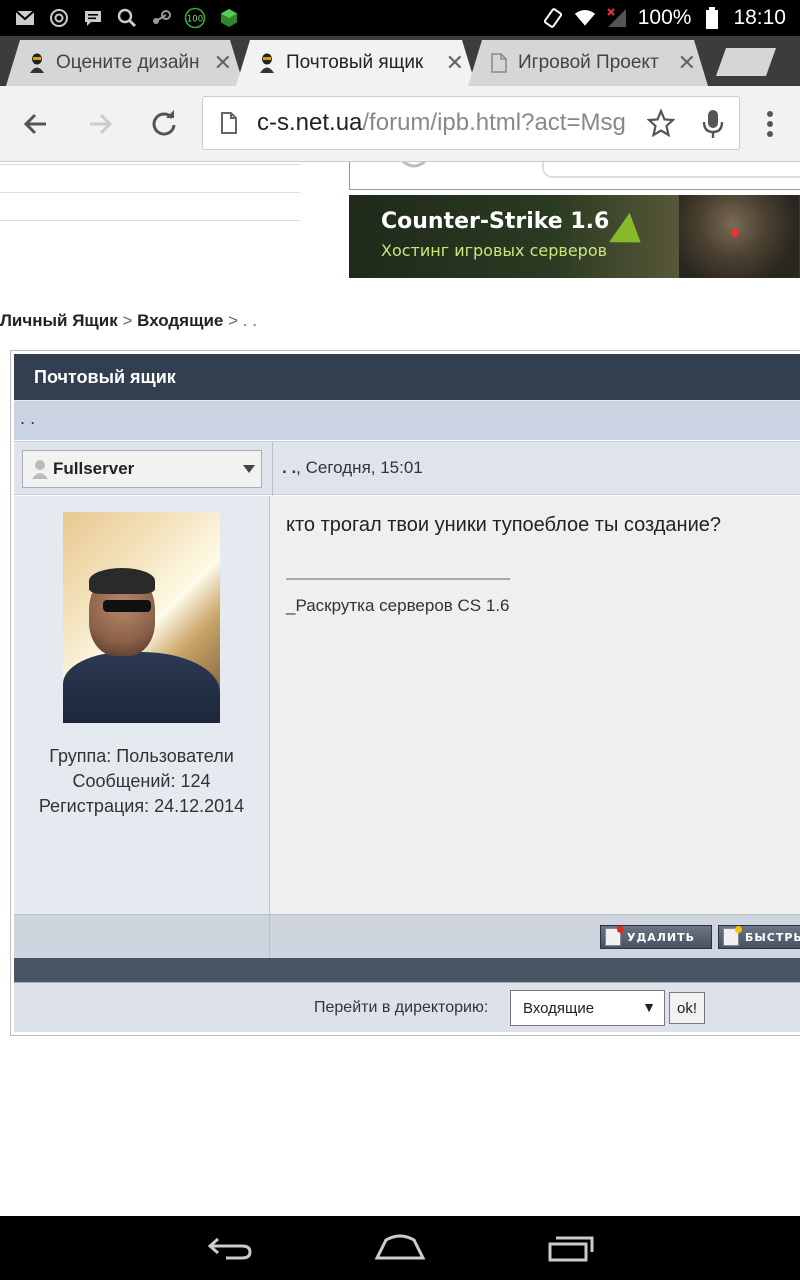 This screenshot has width=800, height=1280. I want to click on tab-mailbox: Почтовый ящик ✕, so click(356, 63).